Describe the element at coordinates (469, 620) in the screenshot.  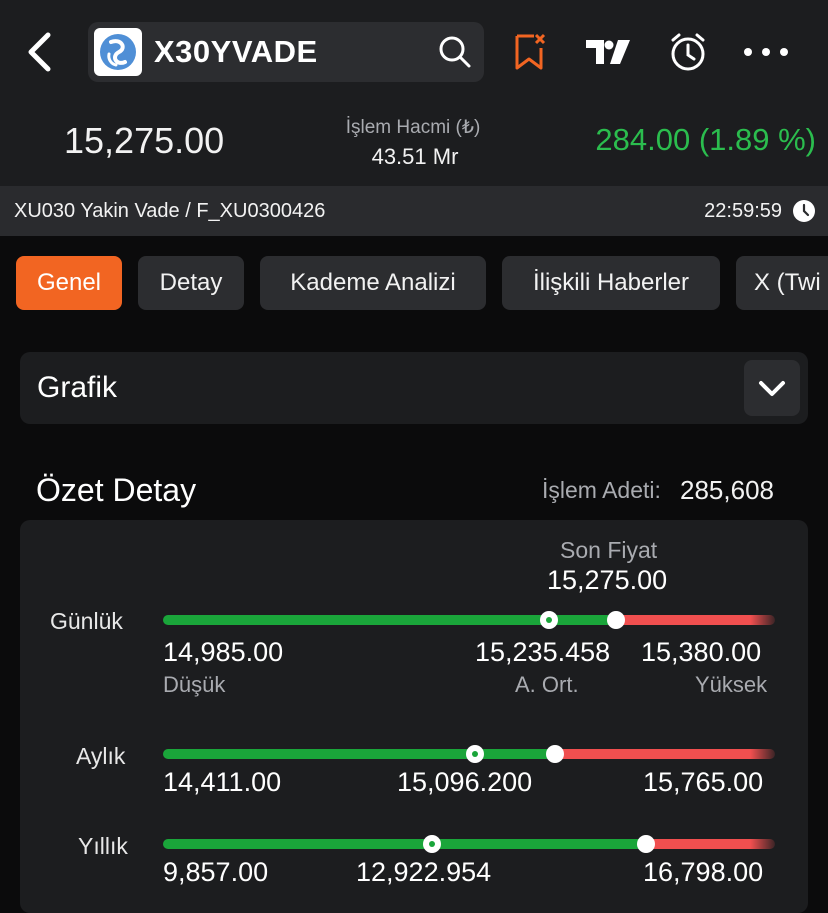
I see `range-bar-daily` at that location.